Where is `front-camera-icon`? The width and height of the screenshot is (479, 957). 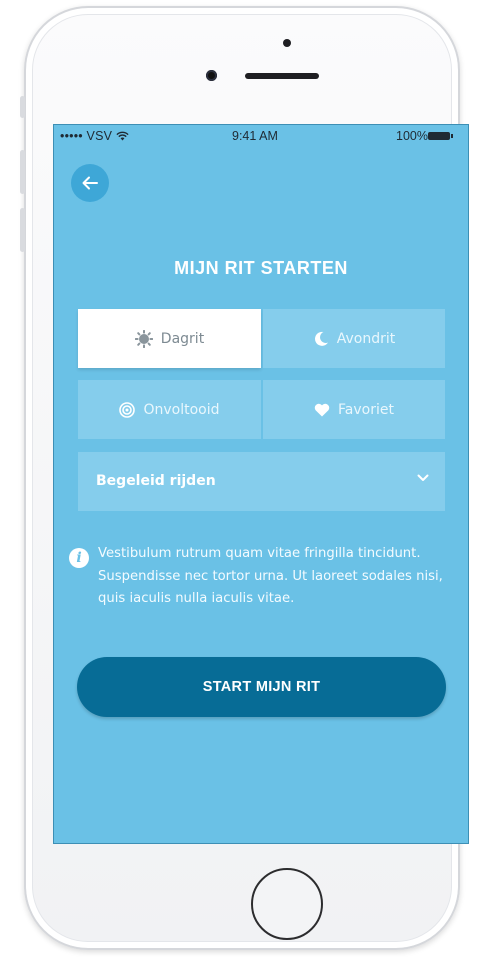 front-camera-icon is located at coordinates (211, 75).